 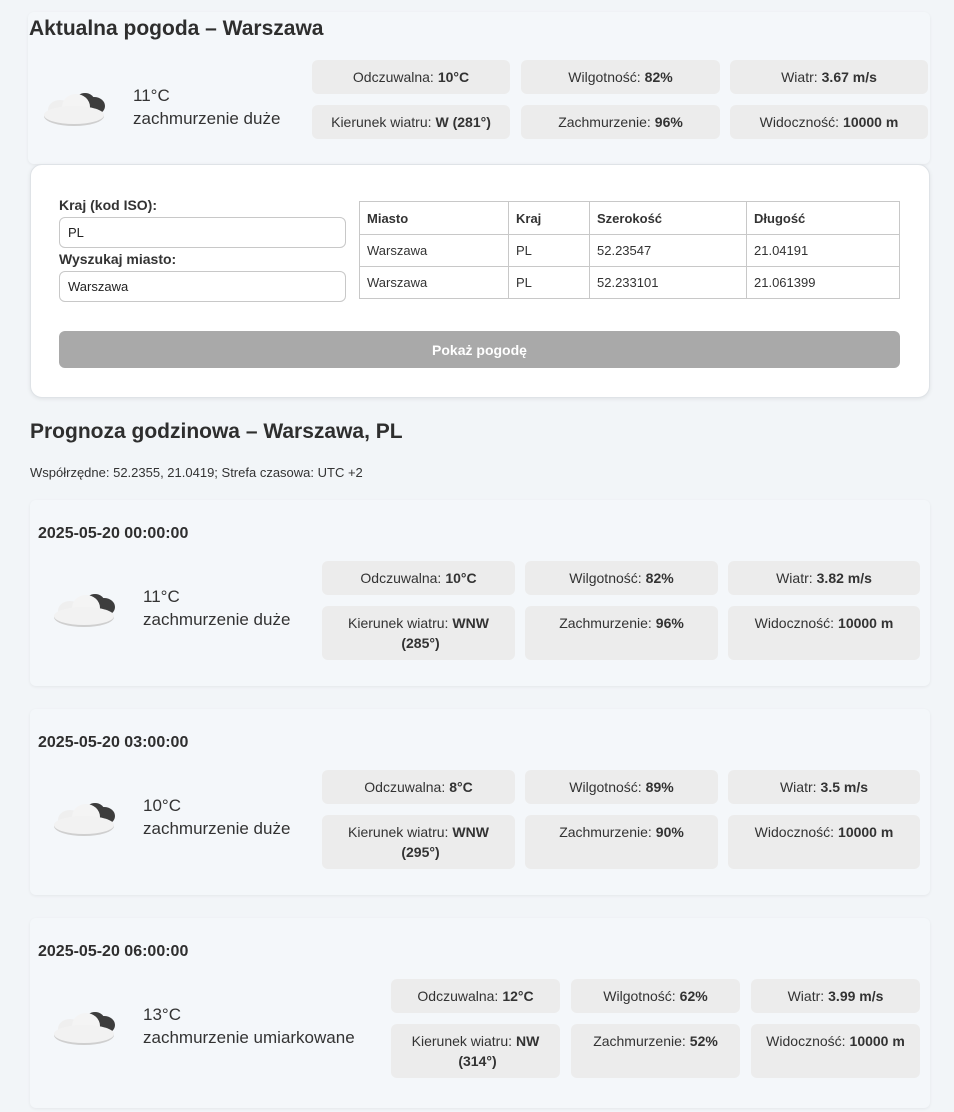 What do you see at coordinates (549, 218) in the screenshot?
I see `column-header-country: Kraj` at bounding box center [549, 218].